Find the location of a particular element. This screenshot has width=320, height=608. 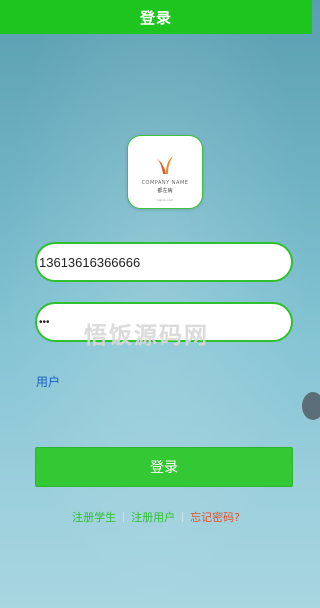

footer-links: 注册学生 注册用户 忘记密码? is located at coordinates (156, 517).